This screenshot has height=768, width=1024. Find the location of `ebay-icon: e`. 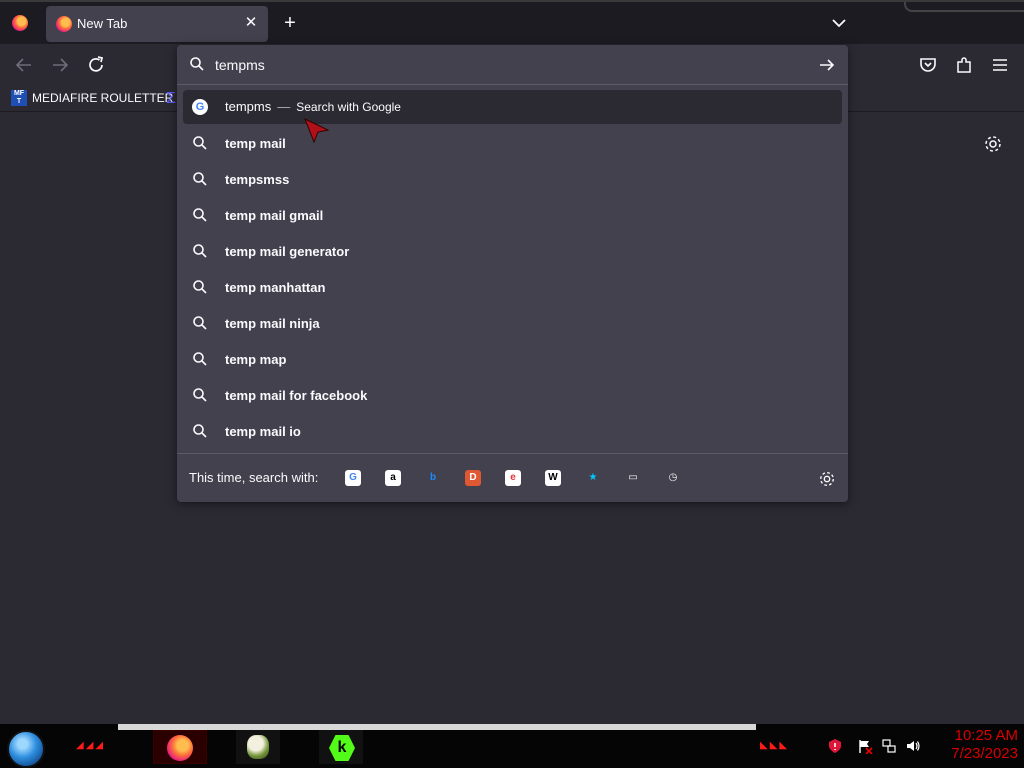

ebay-icon: e is located at coordinates (513, 478).